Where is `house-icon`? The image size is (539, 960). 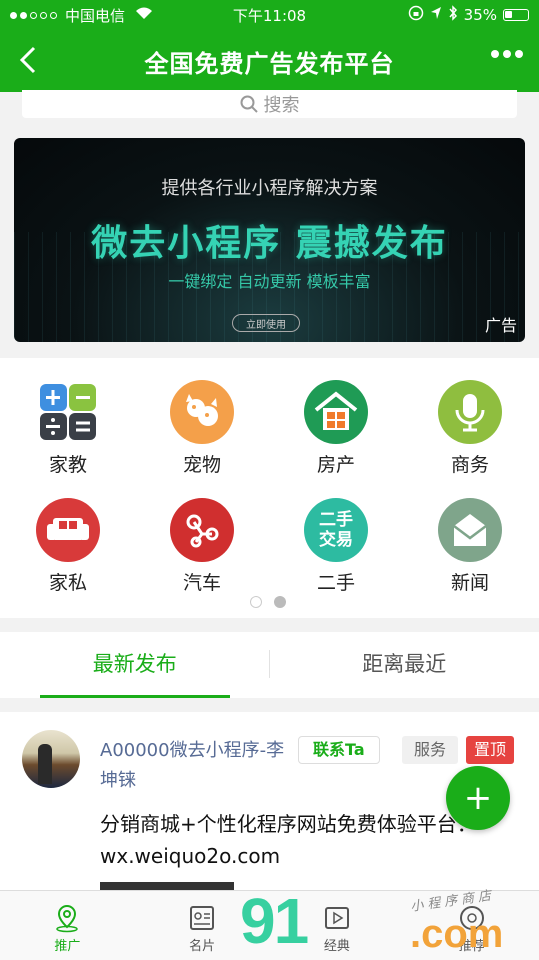 house-icon is located at coordinates (336, 412).